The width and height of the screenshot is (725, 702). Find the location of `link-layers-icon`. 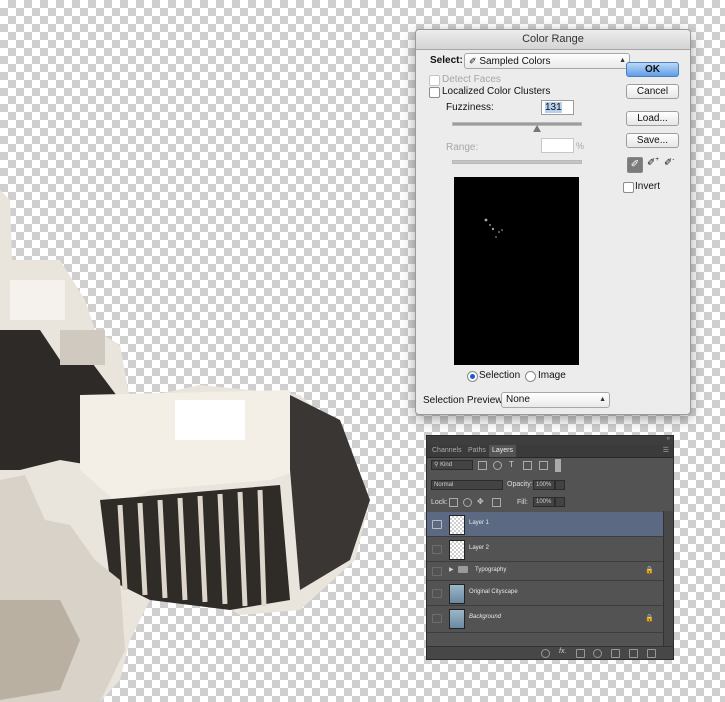

link-layers-icon is located at coordinates (545, 653).